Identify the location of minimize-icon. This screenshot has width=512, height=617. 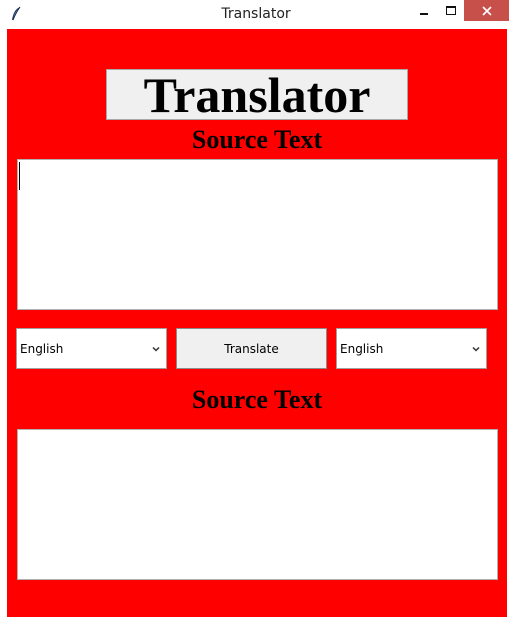
(424, 13).